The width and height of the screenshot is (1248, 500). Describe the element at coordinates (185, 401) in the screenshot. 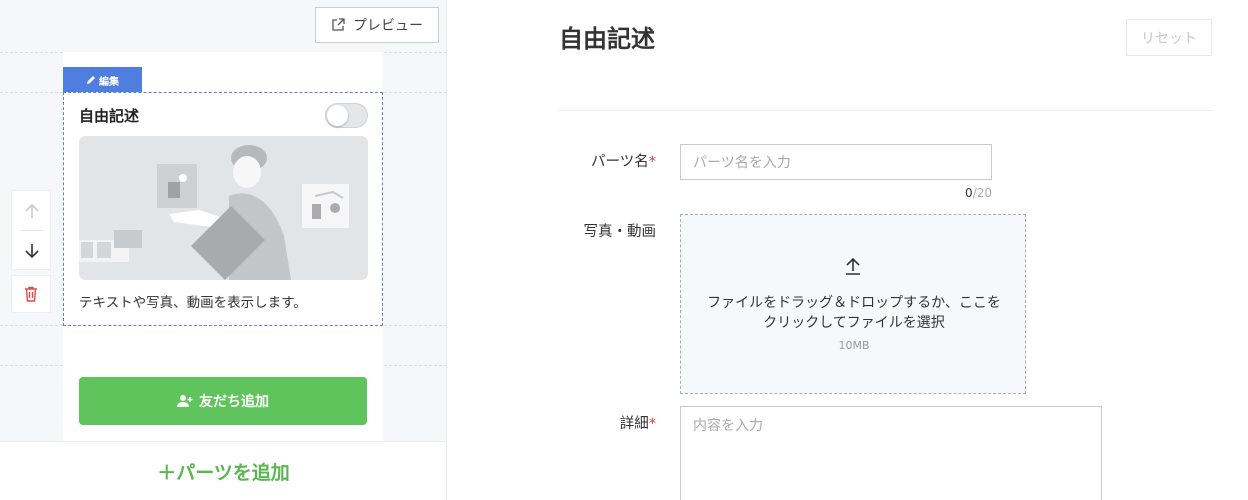

I see `add-user-icon` at that location.